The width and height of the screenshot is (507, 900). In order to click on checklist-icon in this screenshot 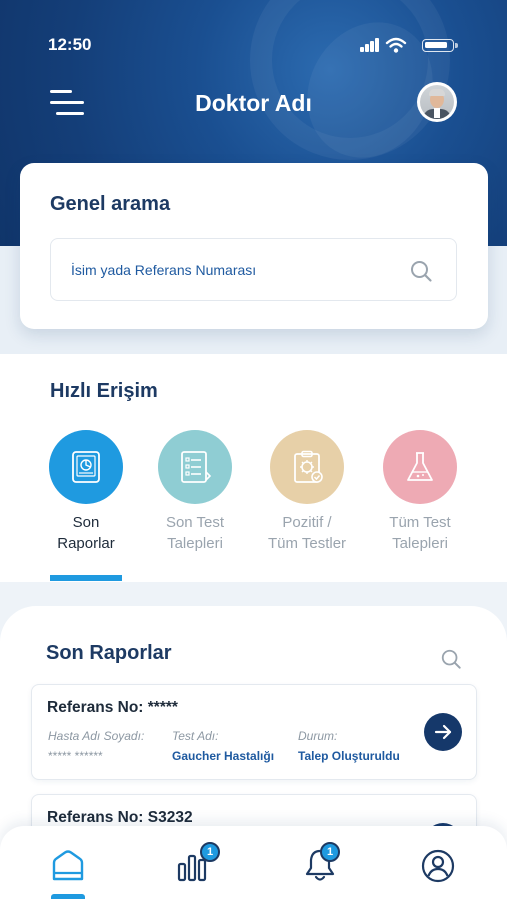, I will do `click(196, 467)`.